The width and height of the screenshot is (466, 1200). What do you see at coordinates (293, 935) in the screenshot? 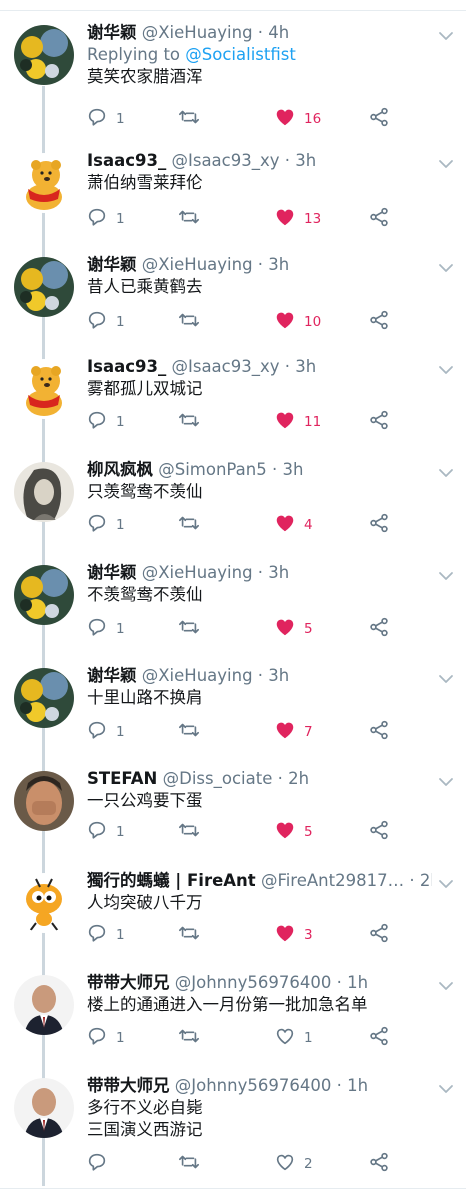
I see `like-button: 3` at bounding box center [293, 935].